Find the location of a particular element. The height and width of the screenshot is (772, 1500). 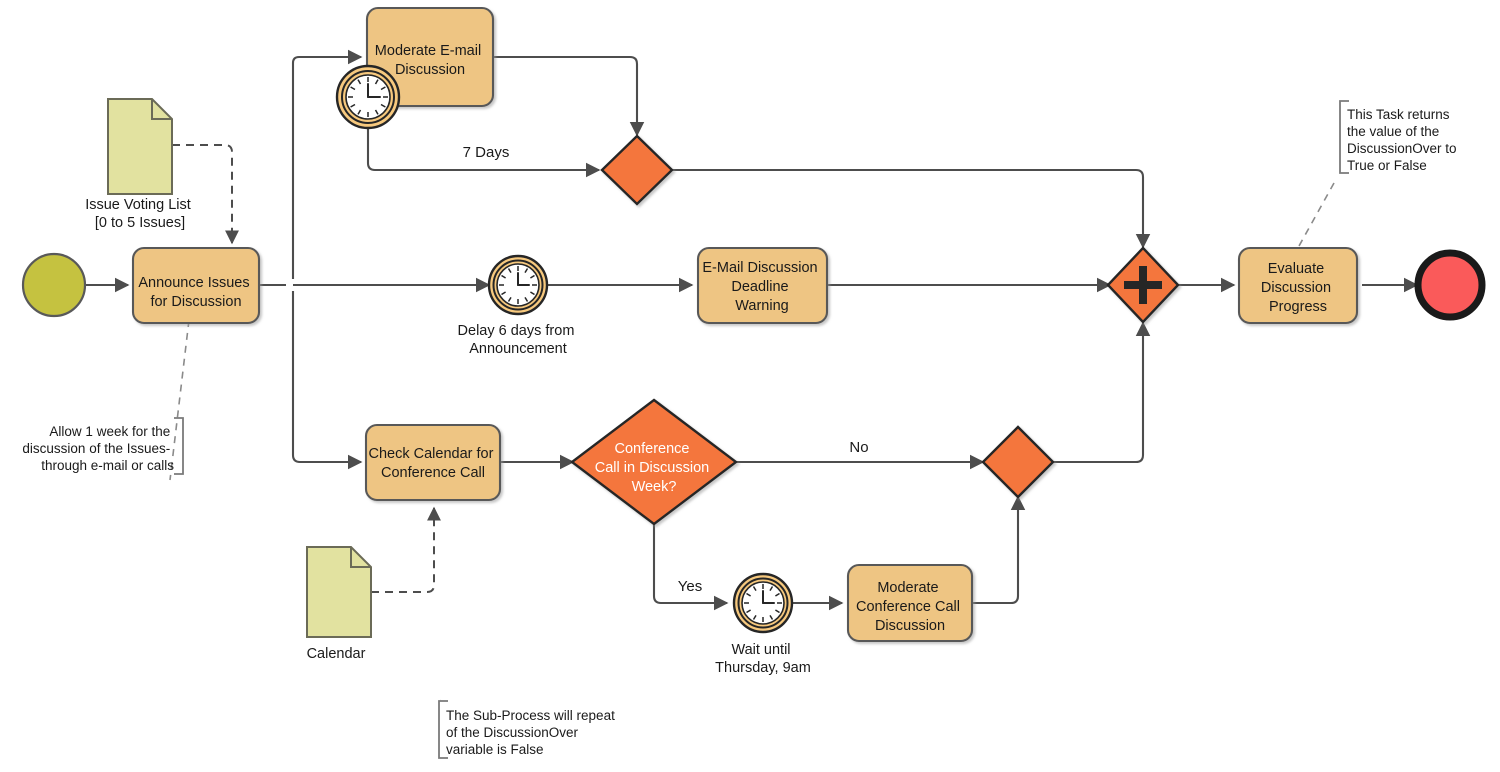

flow-moderate-conf-to-merge is located at coordinates (999, 550).